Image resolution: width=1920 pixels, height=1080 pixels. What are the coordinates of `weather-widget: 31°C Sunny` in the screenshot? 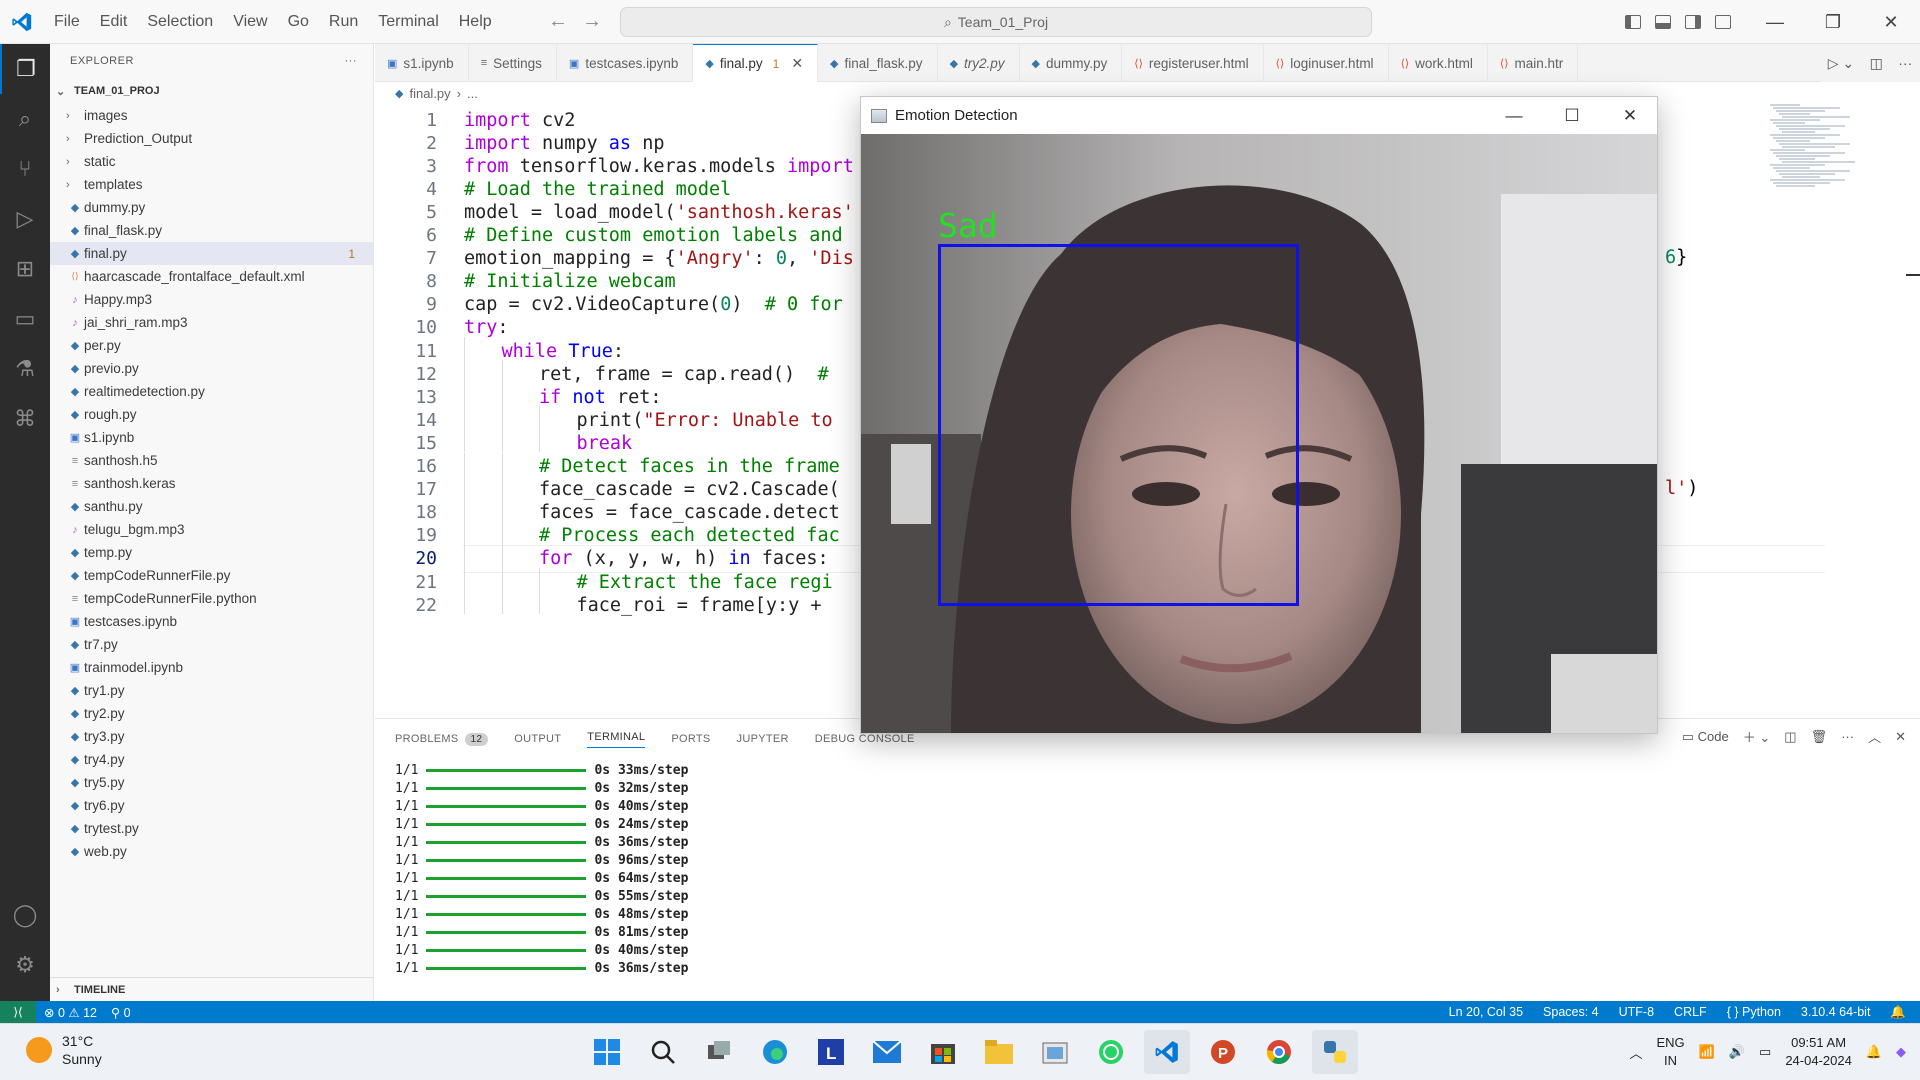 It's located at (64, 1050).